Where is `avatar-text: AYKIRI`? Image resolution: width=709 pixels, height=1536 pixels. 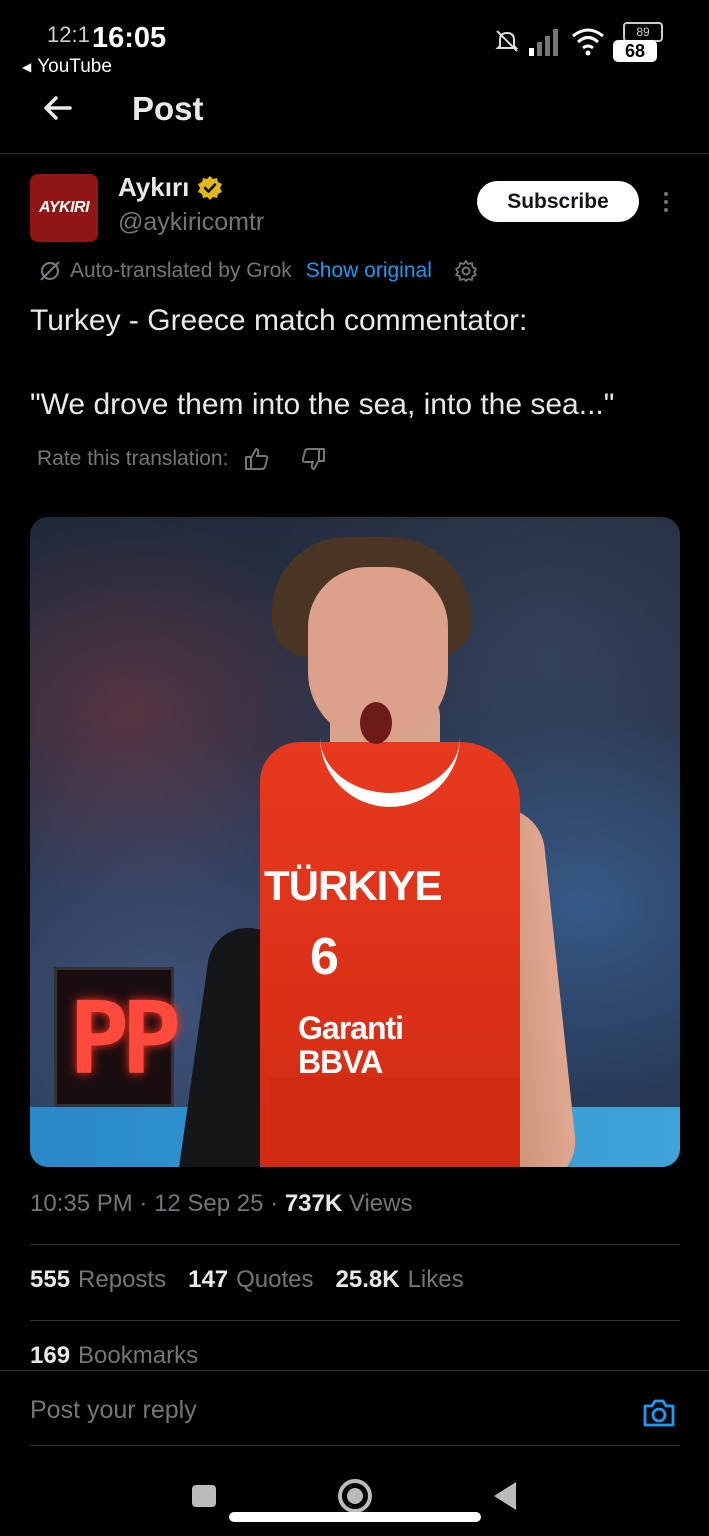 avatar-text: AYKIRI is located at coordinates (64, 207).